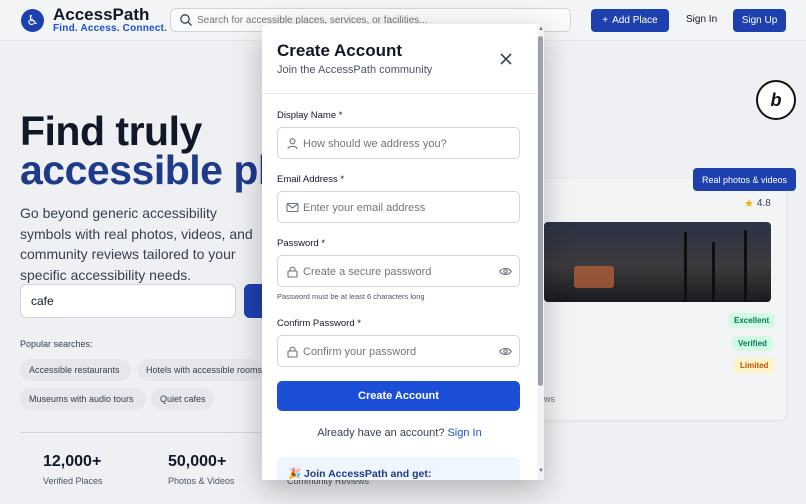  Describe the element at coordinates (549, 399) in the screenshot. I see `card-text-fragment: ws` at that location.